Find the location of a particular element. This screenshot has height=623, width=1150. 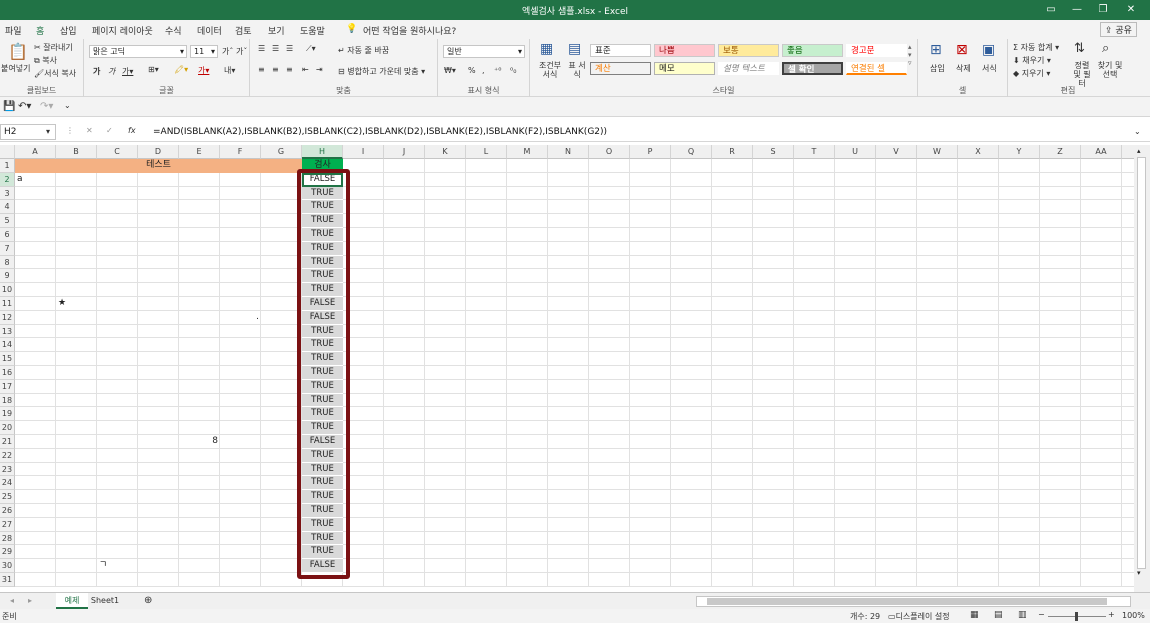

add-sheet-icon: ⊕ is located at coordinates (148, 600).